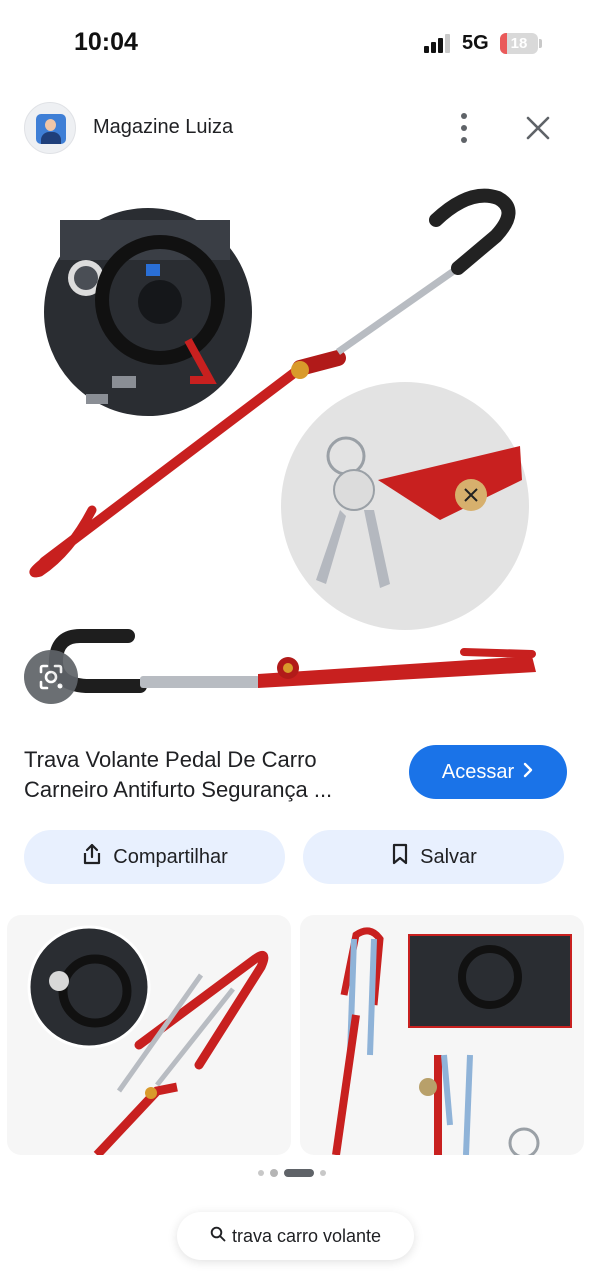 This screenshot has width=591, height=1280. What do you see at coordinates (295, 128) in the screenshot?
I see `source-header: Magazine Luiza` at bounding box center [295, 128].